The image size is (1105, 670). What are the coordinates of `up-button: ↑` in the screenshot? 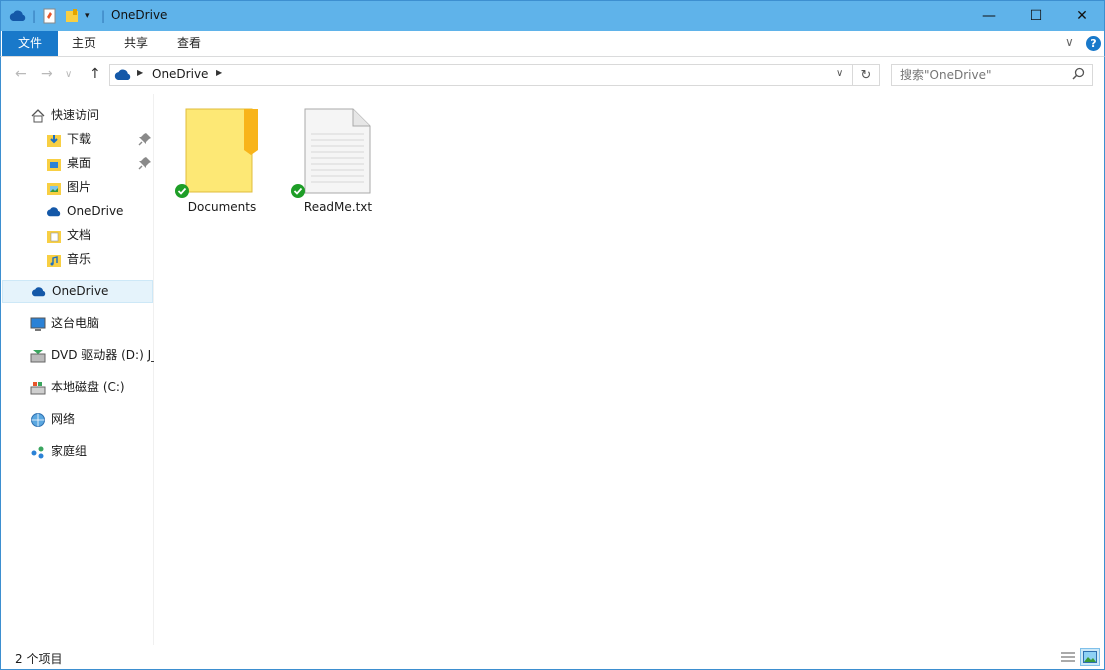 It's located at (95, 74).